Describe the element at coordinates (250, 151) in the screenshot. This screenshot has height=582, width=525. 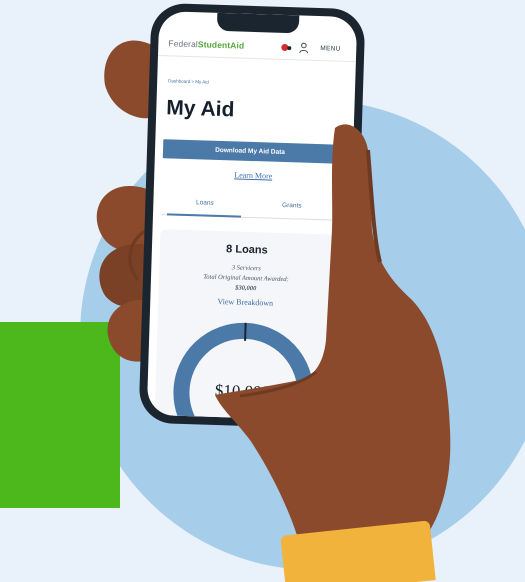
I see `download-my-aid-data-button: Download My Aid Data` at that location.